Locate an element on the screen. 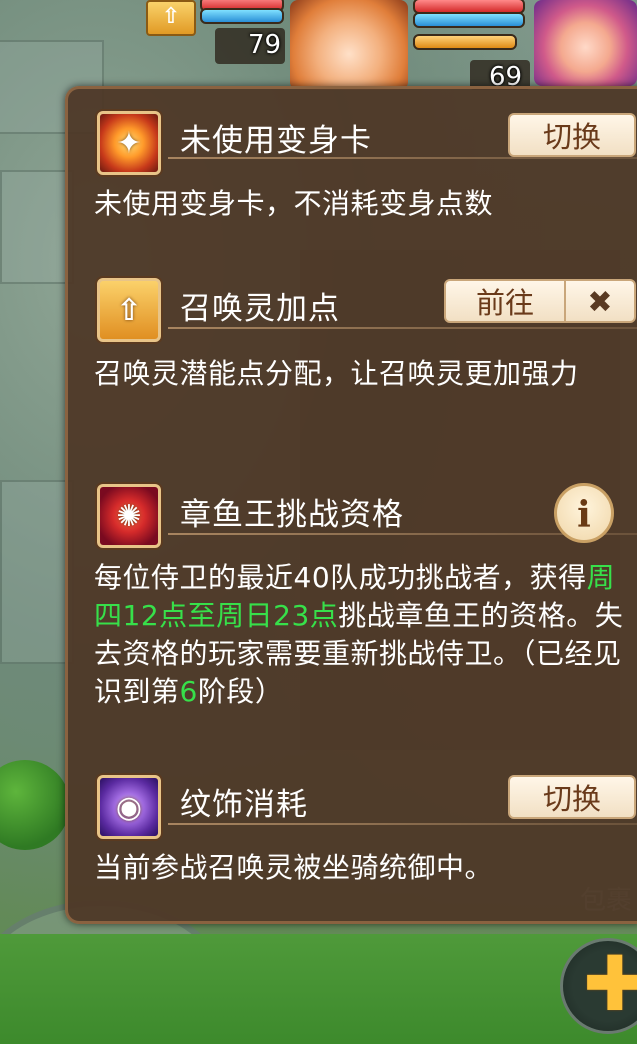 This screenshot has width=637, height=1044. section-desc: 召唤灵潜能点分配，让召唤灵更加强力 is located at coordinates (336, 373).